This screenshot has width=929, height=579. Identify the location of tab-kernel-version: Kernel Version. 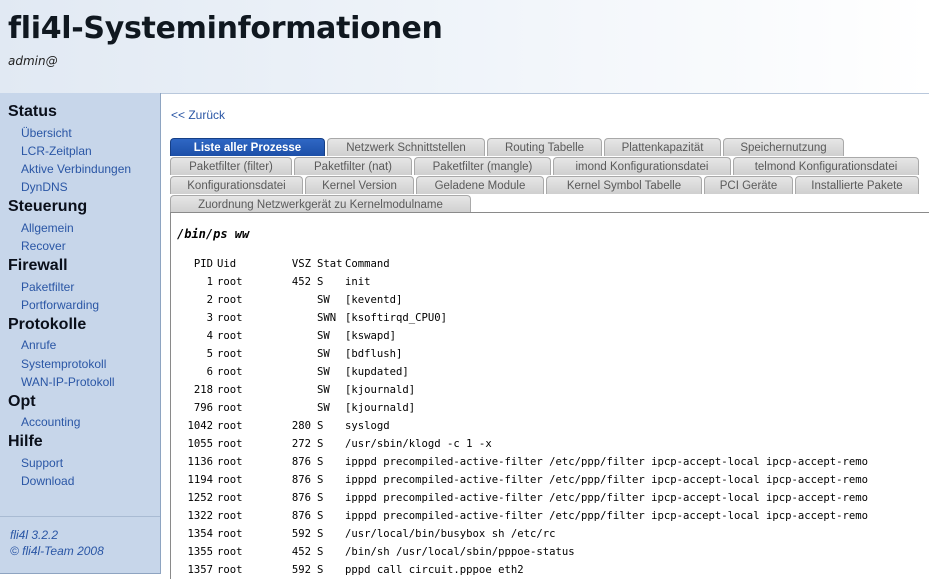
(359, 185).